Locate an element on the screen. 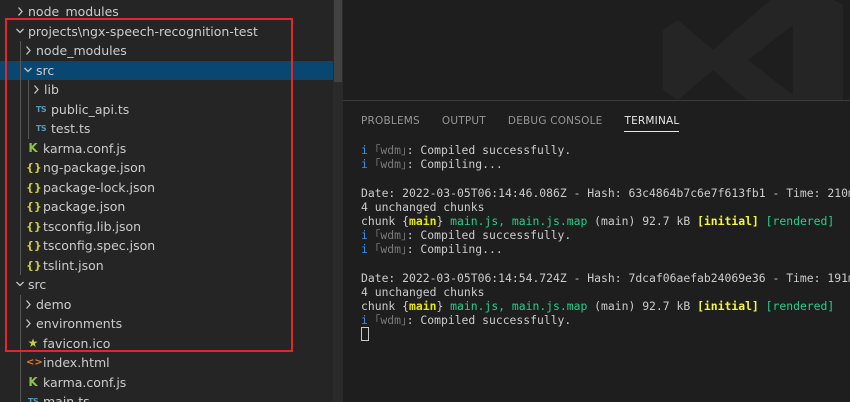 The image size is (850, 402). terminal-text: - Time: is located at coordinates (796, 277).